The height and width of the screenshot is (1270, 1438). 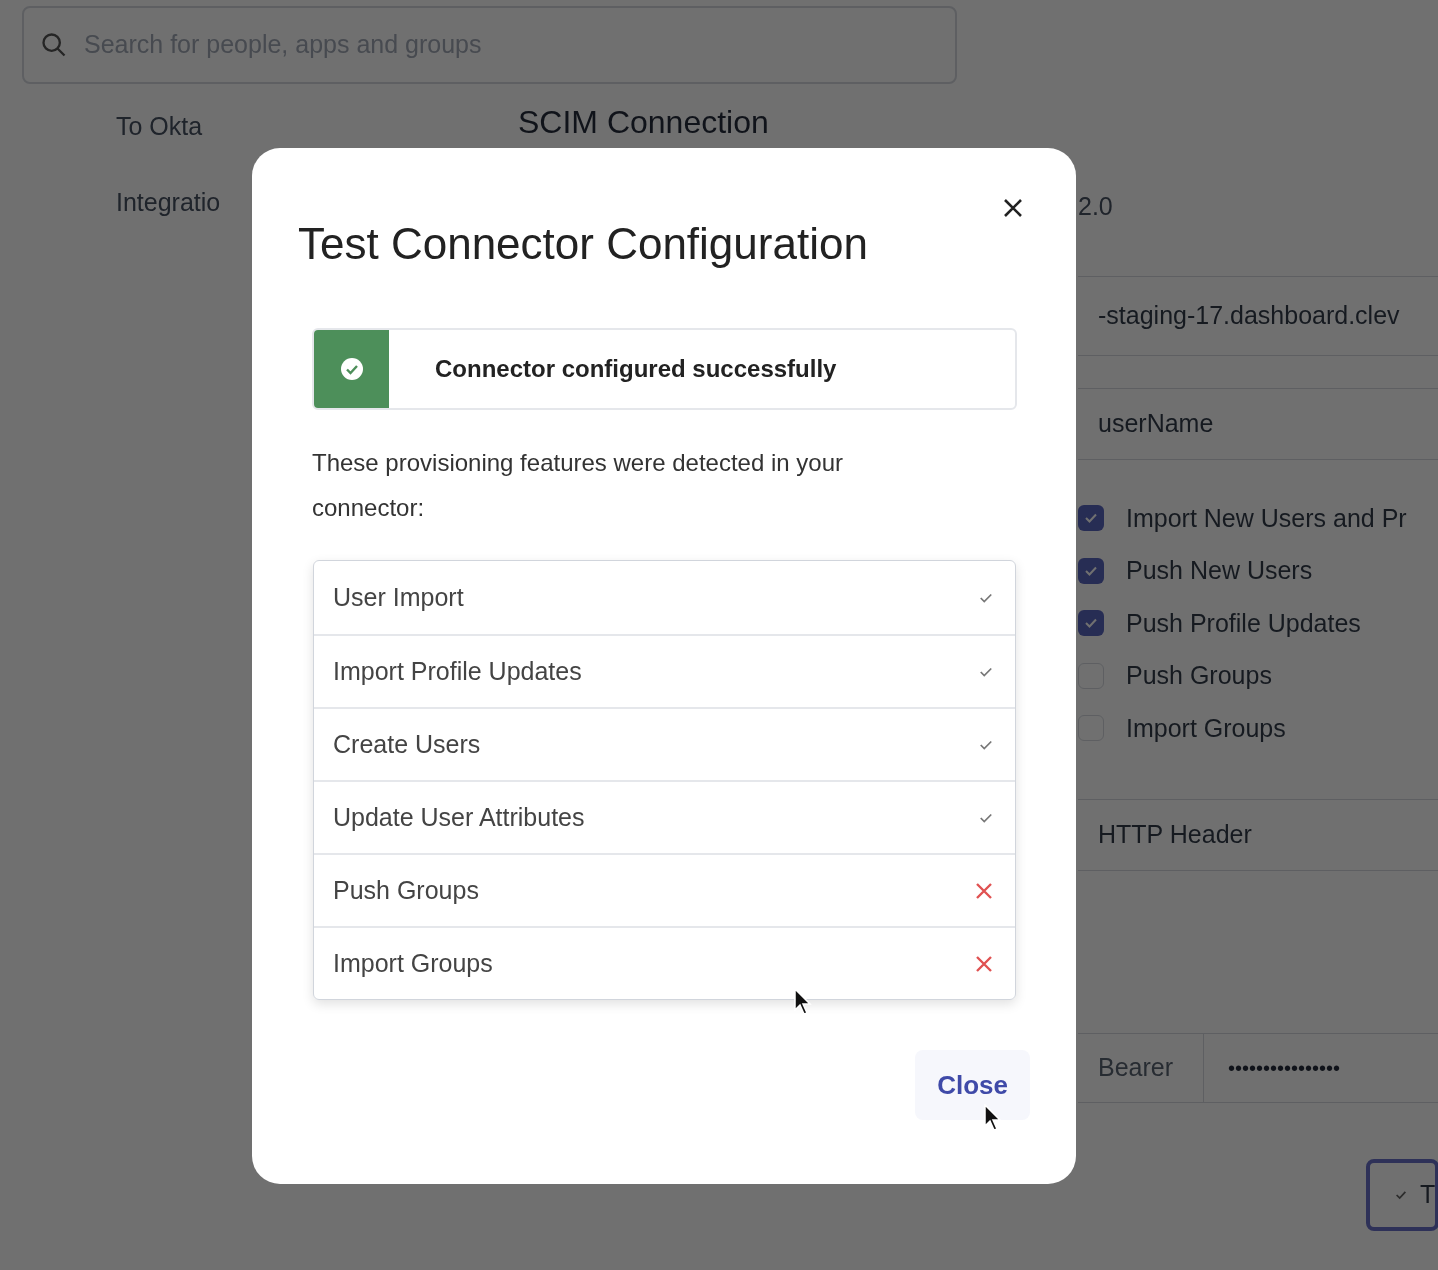 I want to click on unique-identifier-field: userName, so click(x=1258, y=423).